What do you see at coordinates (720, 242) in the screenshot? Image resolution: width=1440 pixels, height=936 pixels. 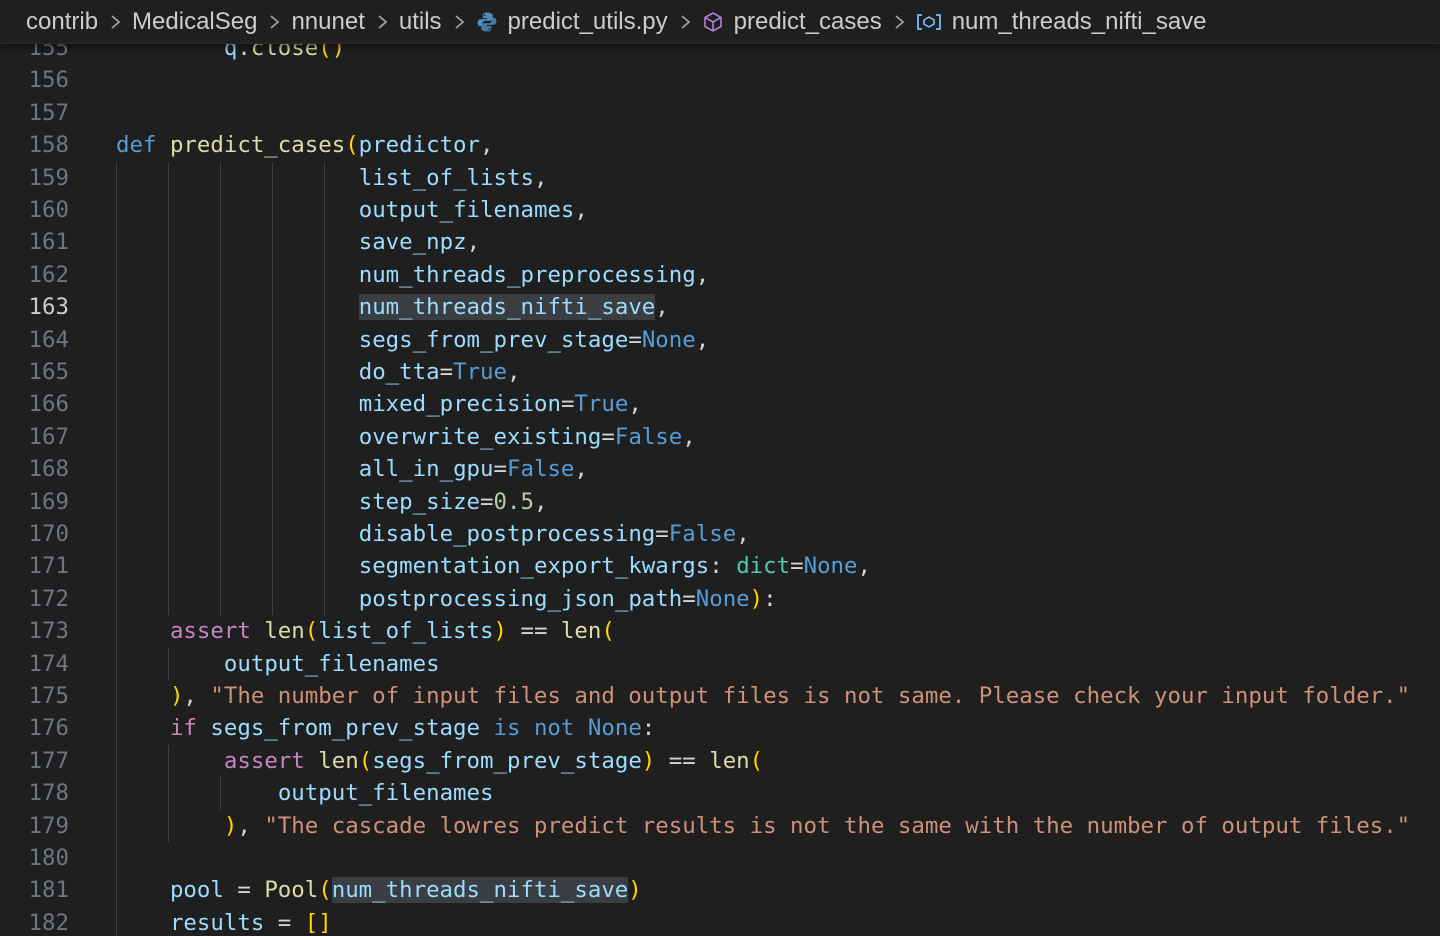 I see `code-line: 161 save_npz,` at bounding box center [720, 242].